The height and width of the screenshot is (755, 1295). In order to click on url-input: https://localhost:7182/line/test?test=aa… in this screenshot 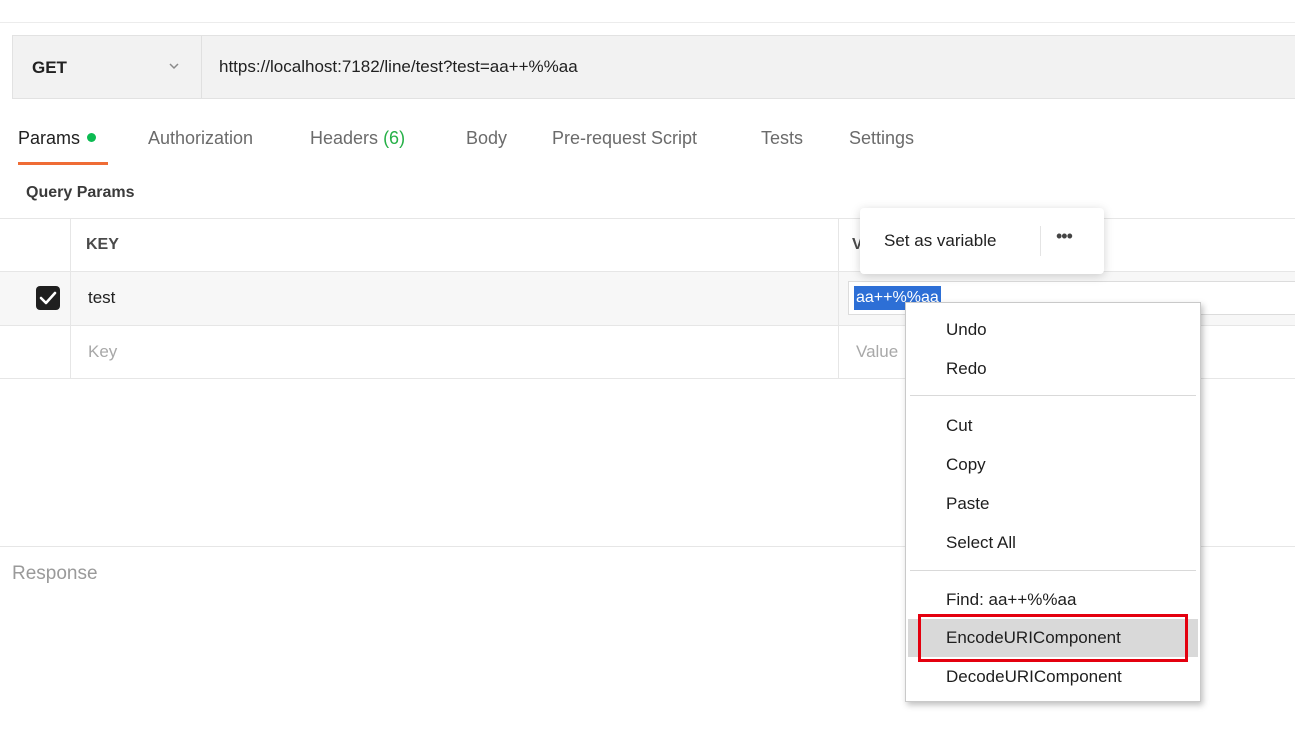, I will do `click(398, 67)`.